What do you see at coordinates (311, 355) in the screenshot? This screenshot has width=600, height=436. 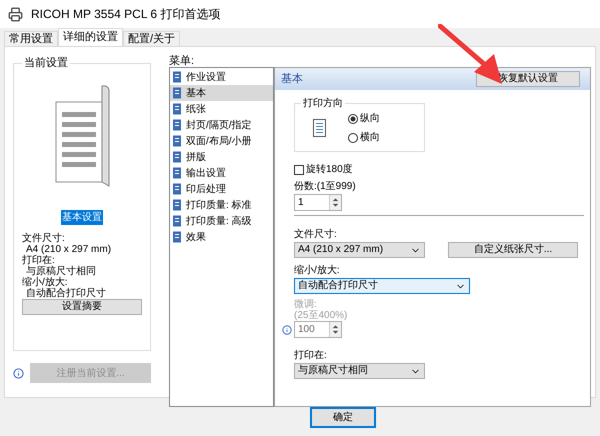 I see `field-label: 打印在:` at bounding box center [311, 355].